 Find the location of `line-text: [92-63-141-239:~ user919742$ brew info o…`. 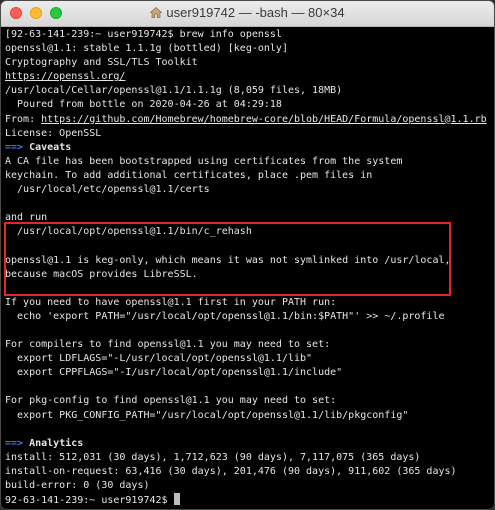

line-text: [92-63-141-239:~ user919742$ brew info o… is located at coordinates (143, 34).